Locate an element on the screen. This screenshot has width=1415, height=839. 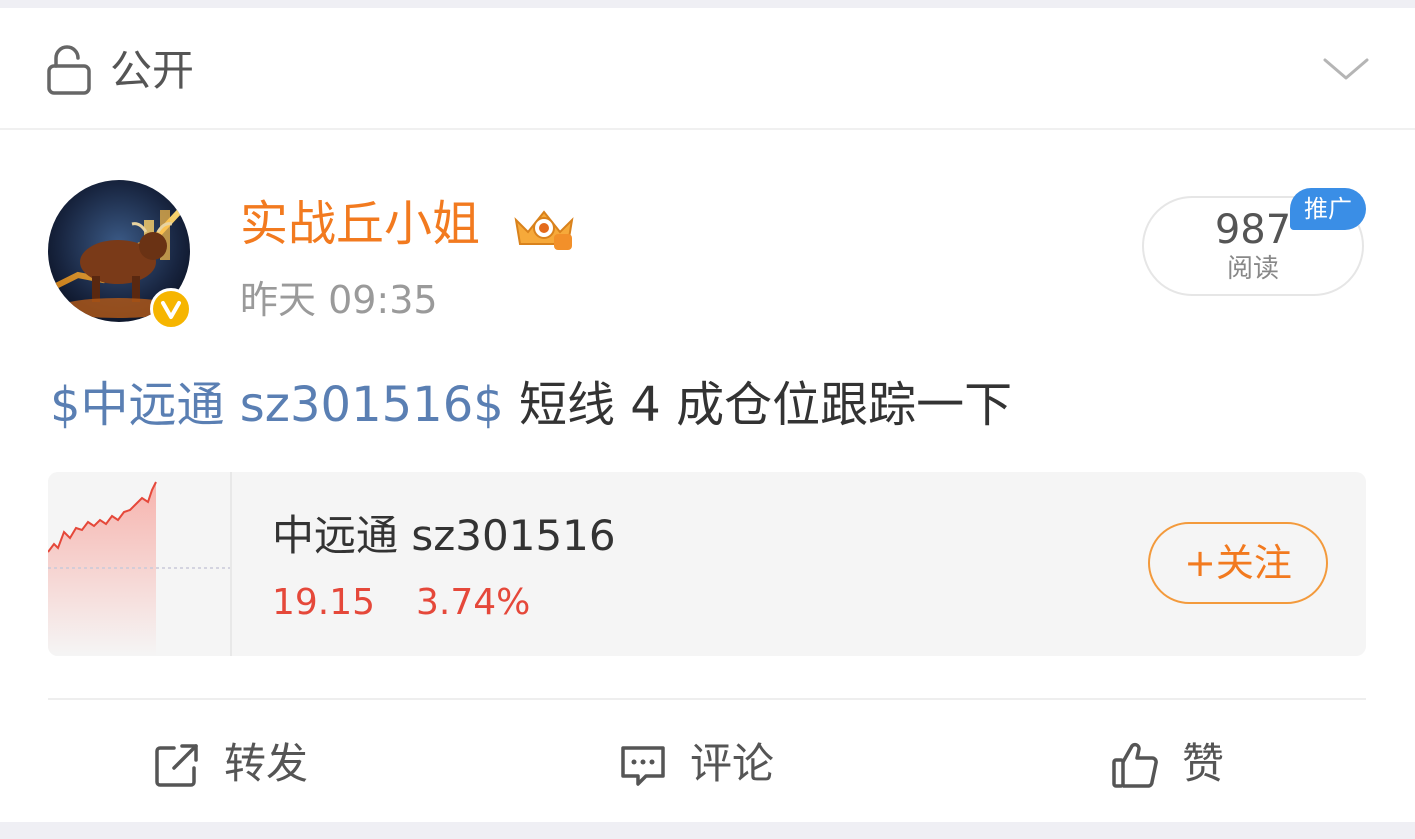
repost-label: 转发 is located at coordinates (266, 763).